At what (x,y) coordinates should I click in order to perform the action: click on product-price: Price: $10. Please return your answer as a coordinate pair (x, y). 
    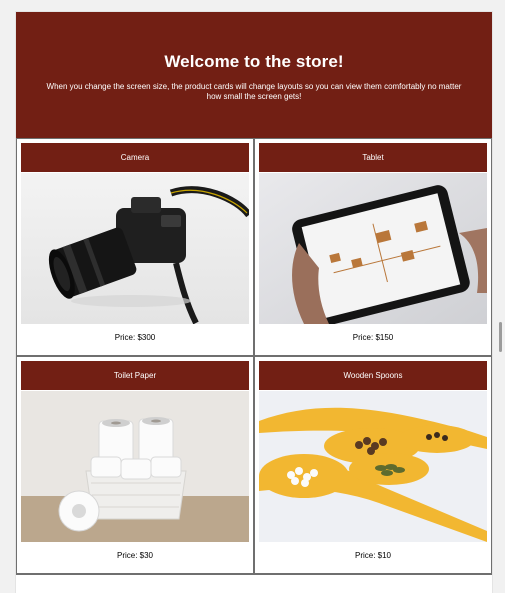
    Looking at the image, I should click on (373, 555).